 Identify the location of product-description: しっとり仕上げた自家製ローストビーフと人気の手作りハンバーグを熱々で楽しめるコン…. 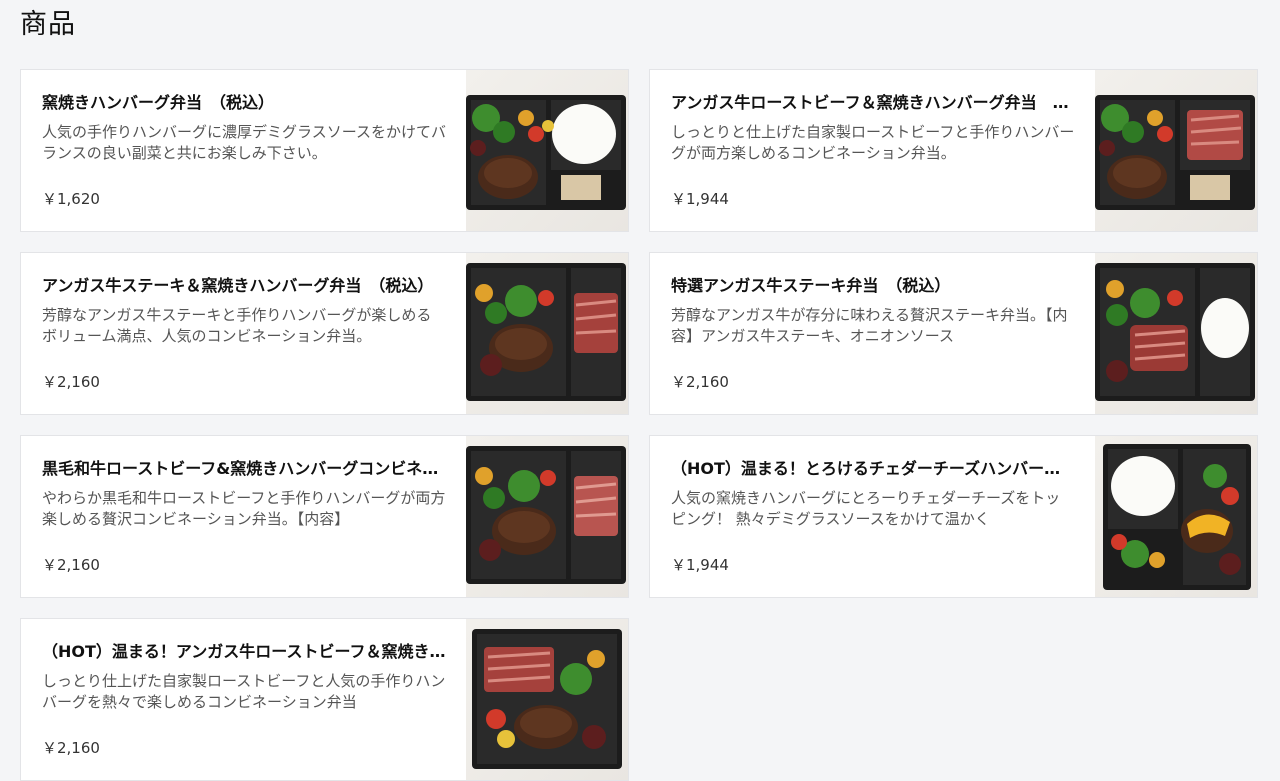
(244, 691).